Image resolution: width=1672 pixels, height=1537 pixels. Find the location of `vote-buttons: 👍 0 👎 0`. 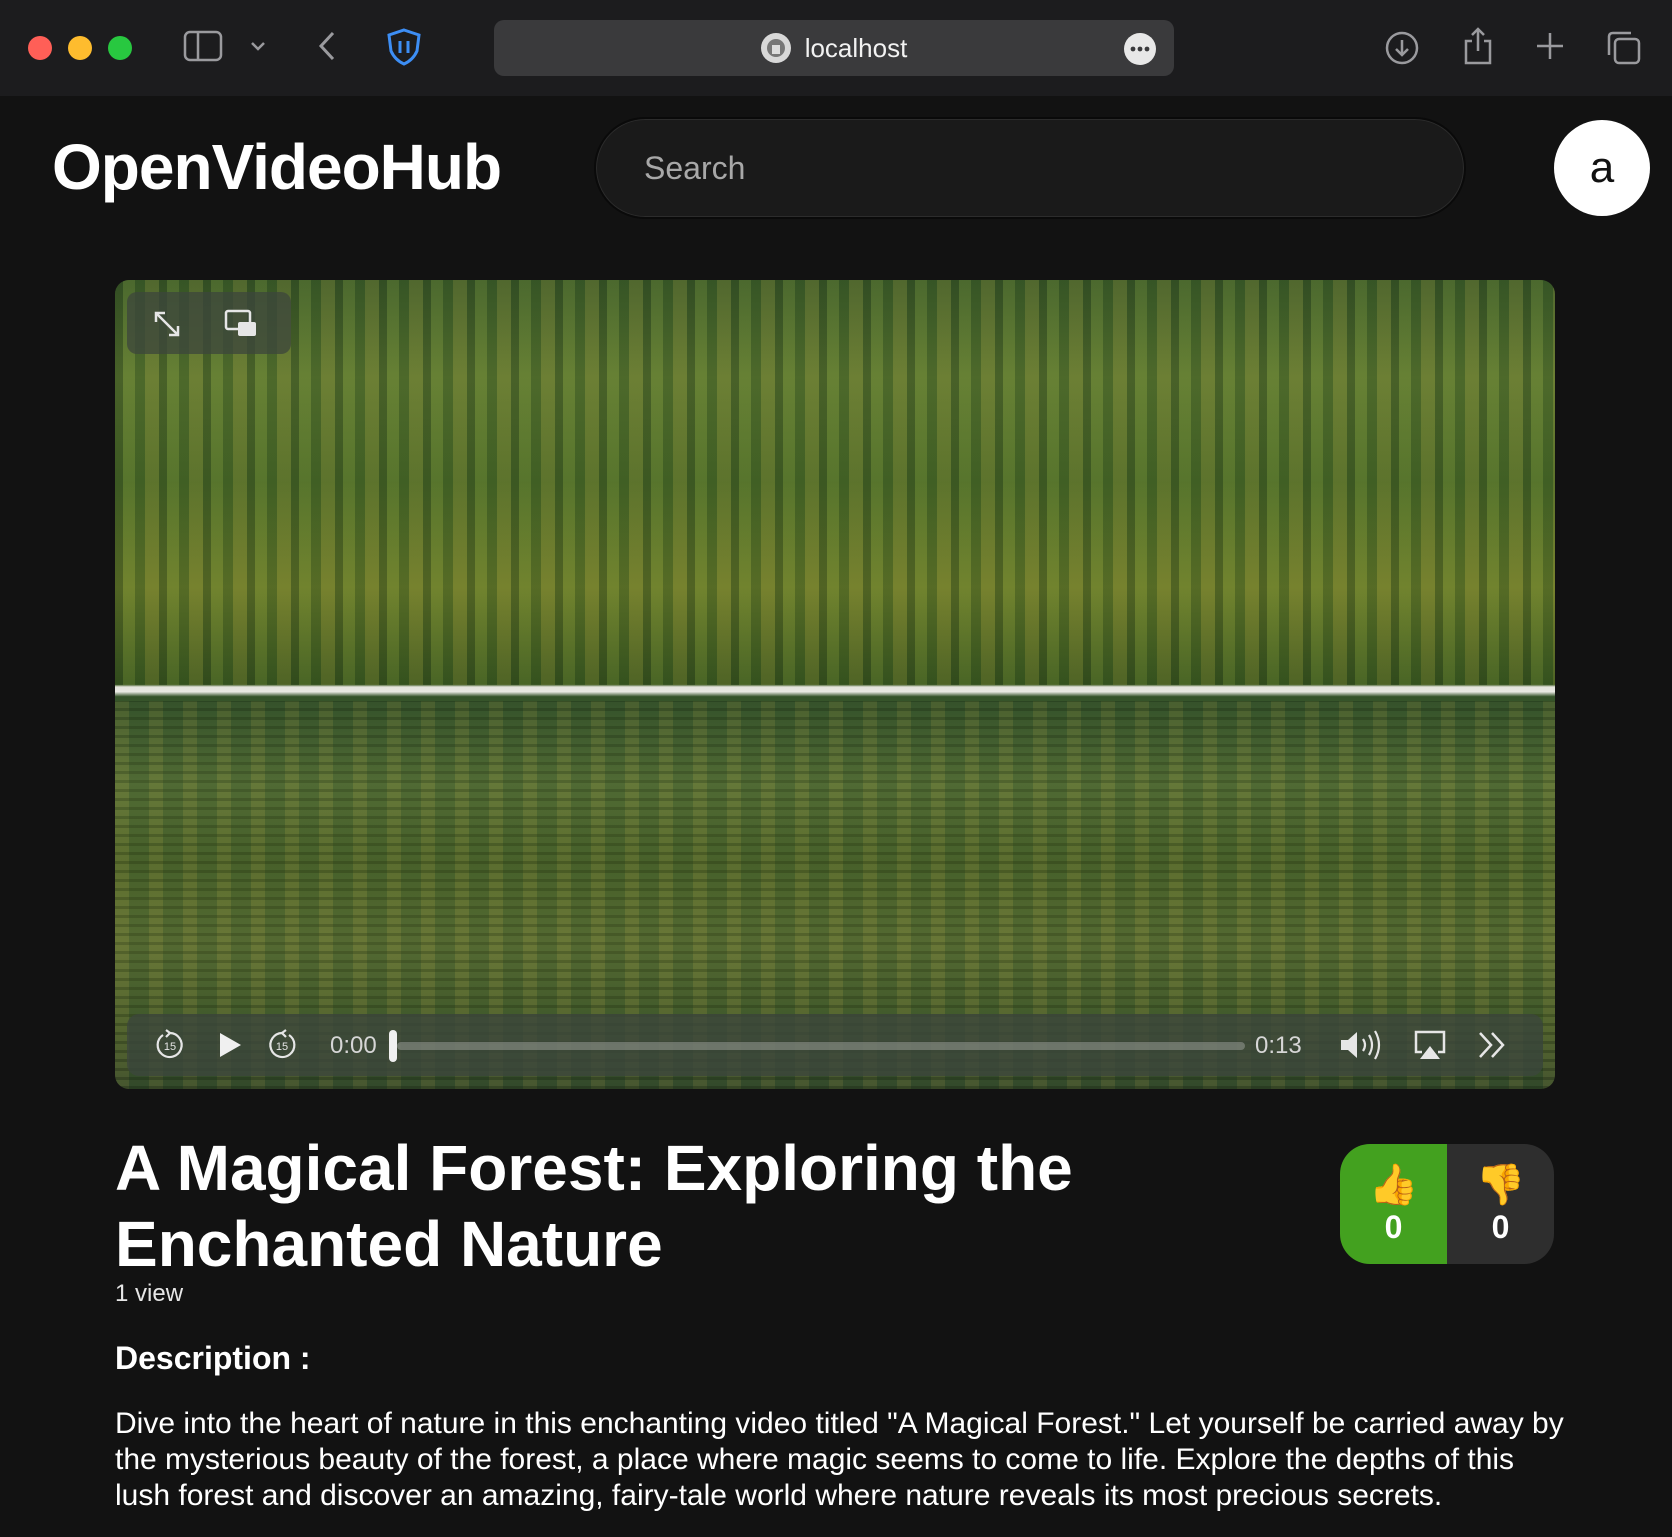

vote-buttons: 👍 0 👎 0 is located at coordinates (1447, 1204).